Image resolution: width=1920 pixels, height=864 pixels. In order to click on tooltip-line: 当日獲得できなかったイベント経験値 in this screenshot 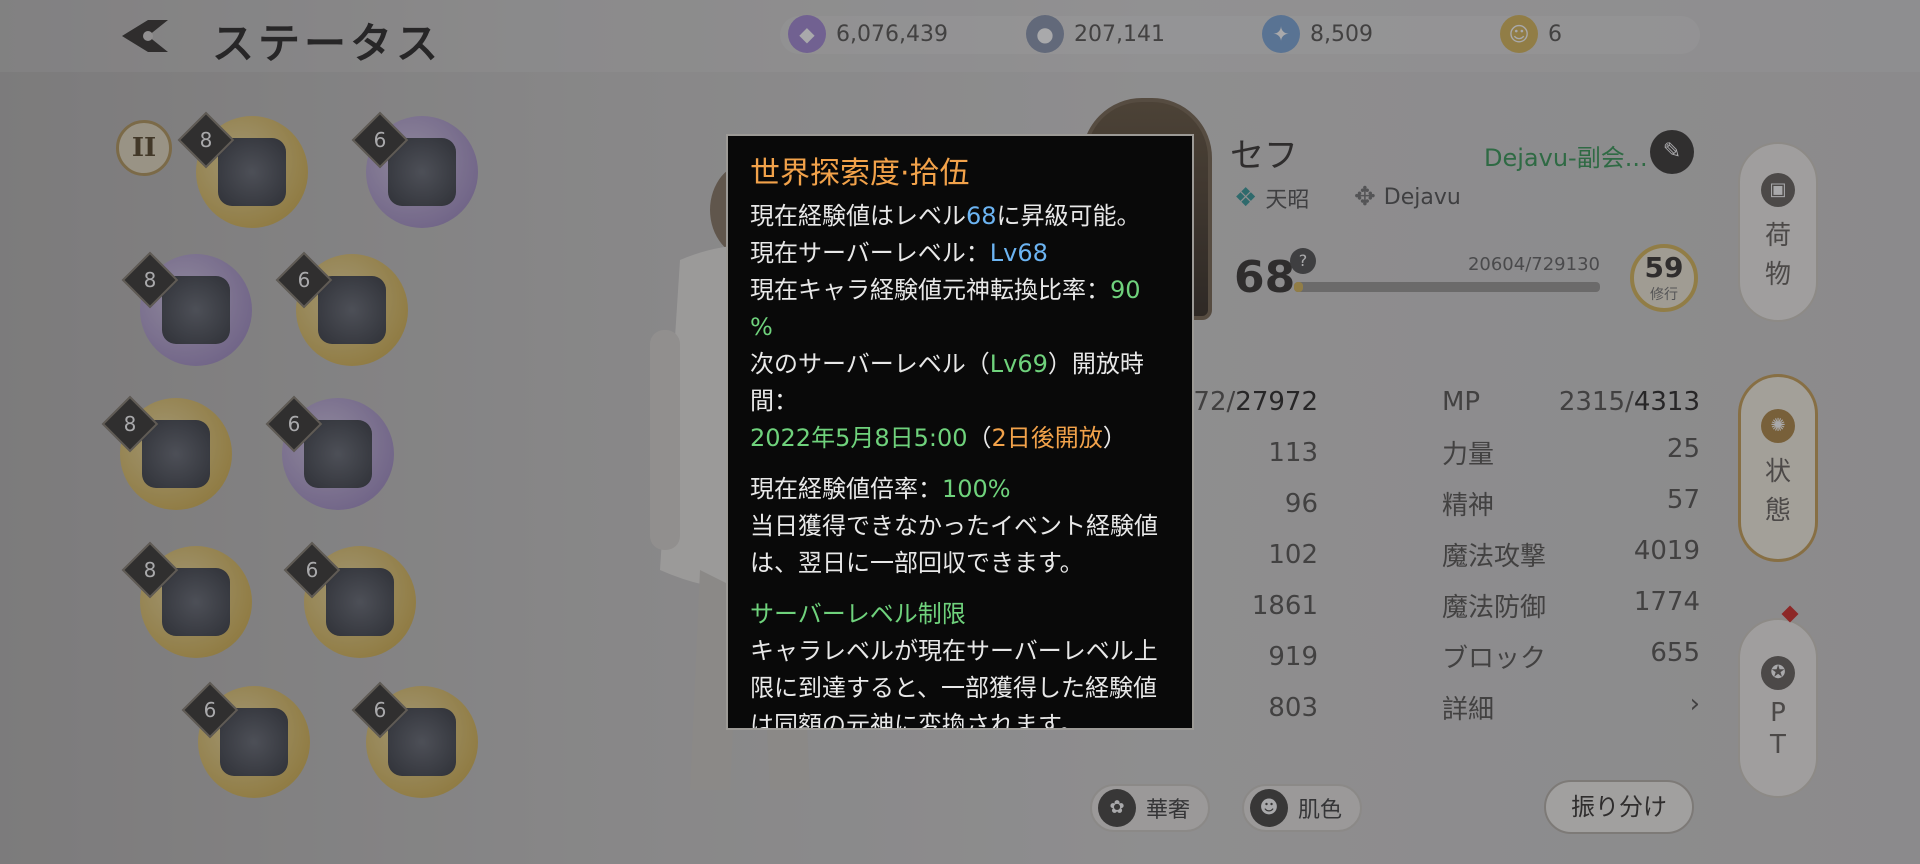, I will do `click(954, 526)`.